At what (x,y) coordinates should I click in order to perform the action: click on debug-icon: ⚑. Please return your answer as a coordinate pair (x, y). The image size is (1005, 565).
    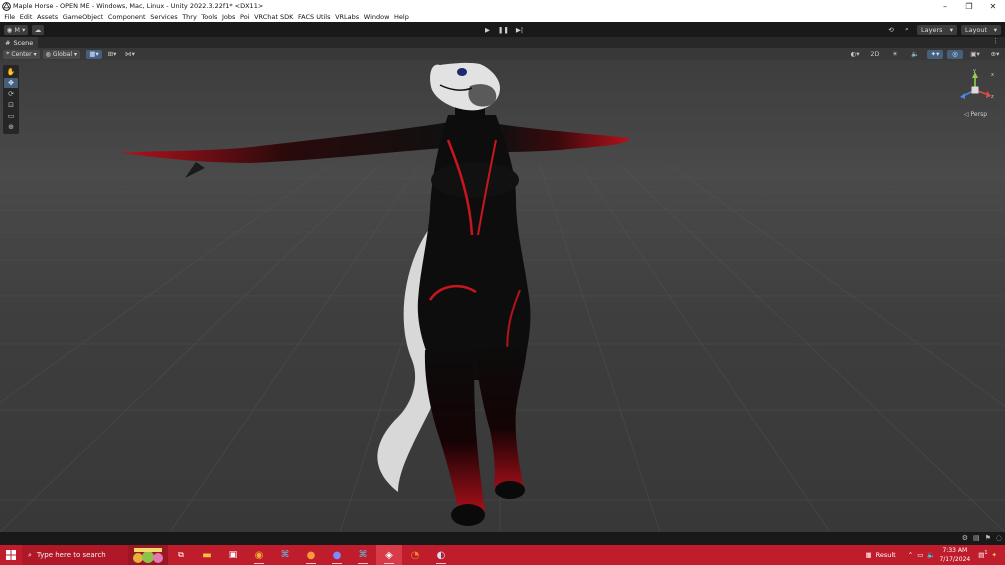
    Looking at the image, I should click on (988, 538).